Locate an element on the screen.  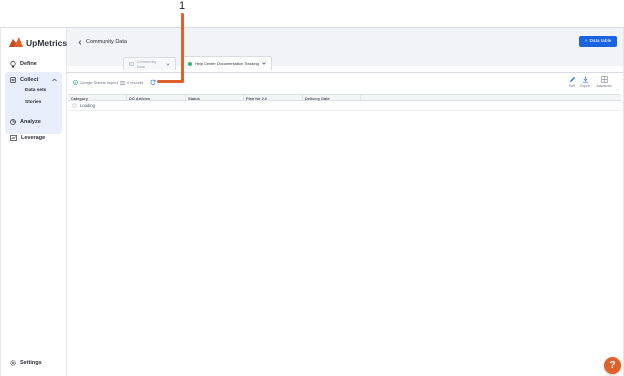
sidebar-subitem-data-sets: Data sets is located at coordinates (35, 90).